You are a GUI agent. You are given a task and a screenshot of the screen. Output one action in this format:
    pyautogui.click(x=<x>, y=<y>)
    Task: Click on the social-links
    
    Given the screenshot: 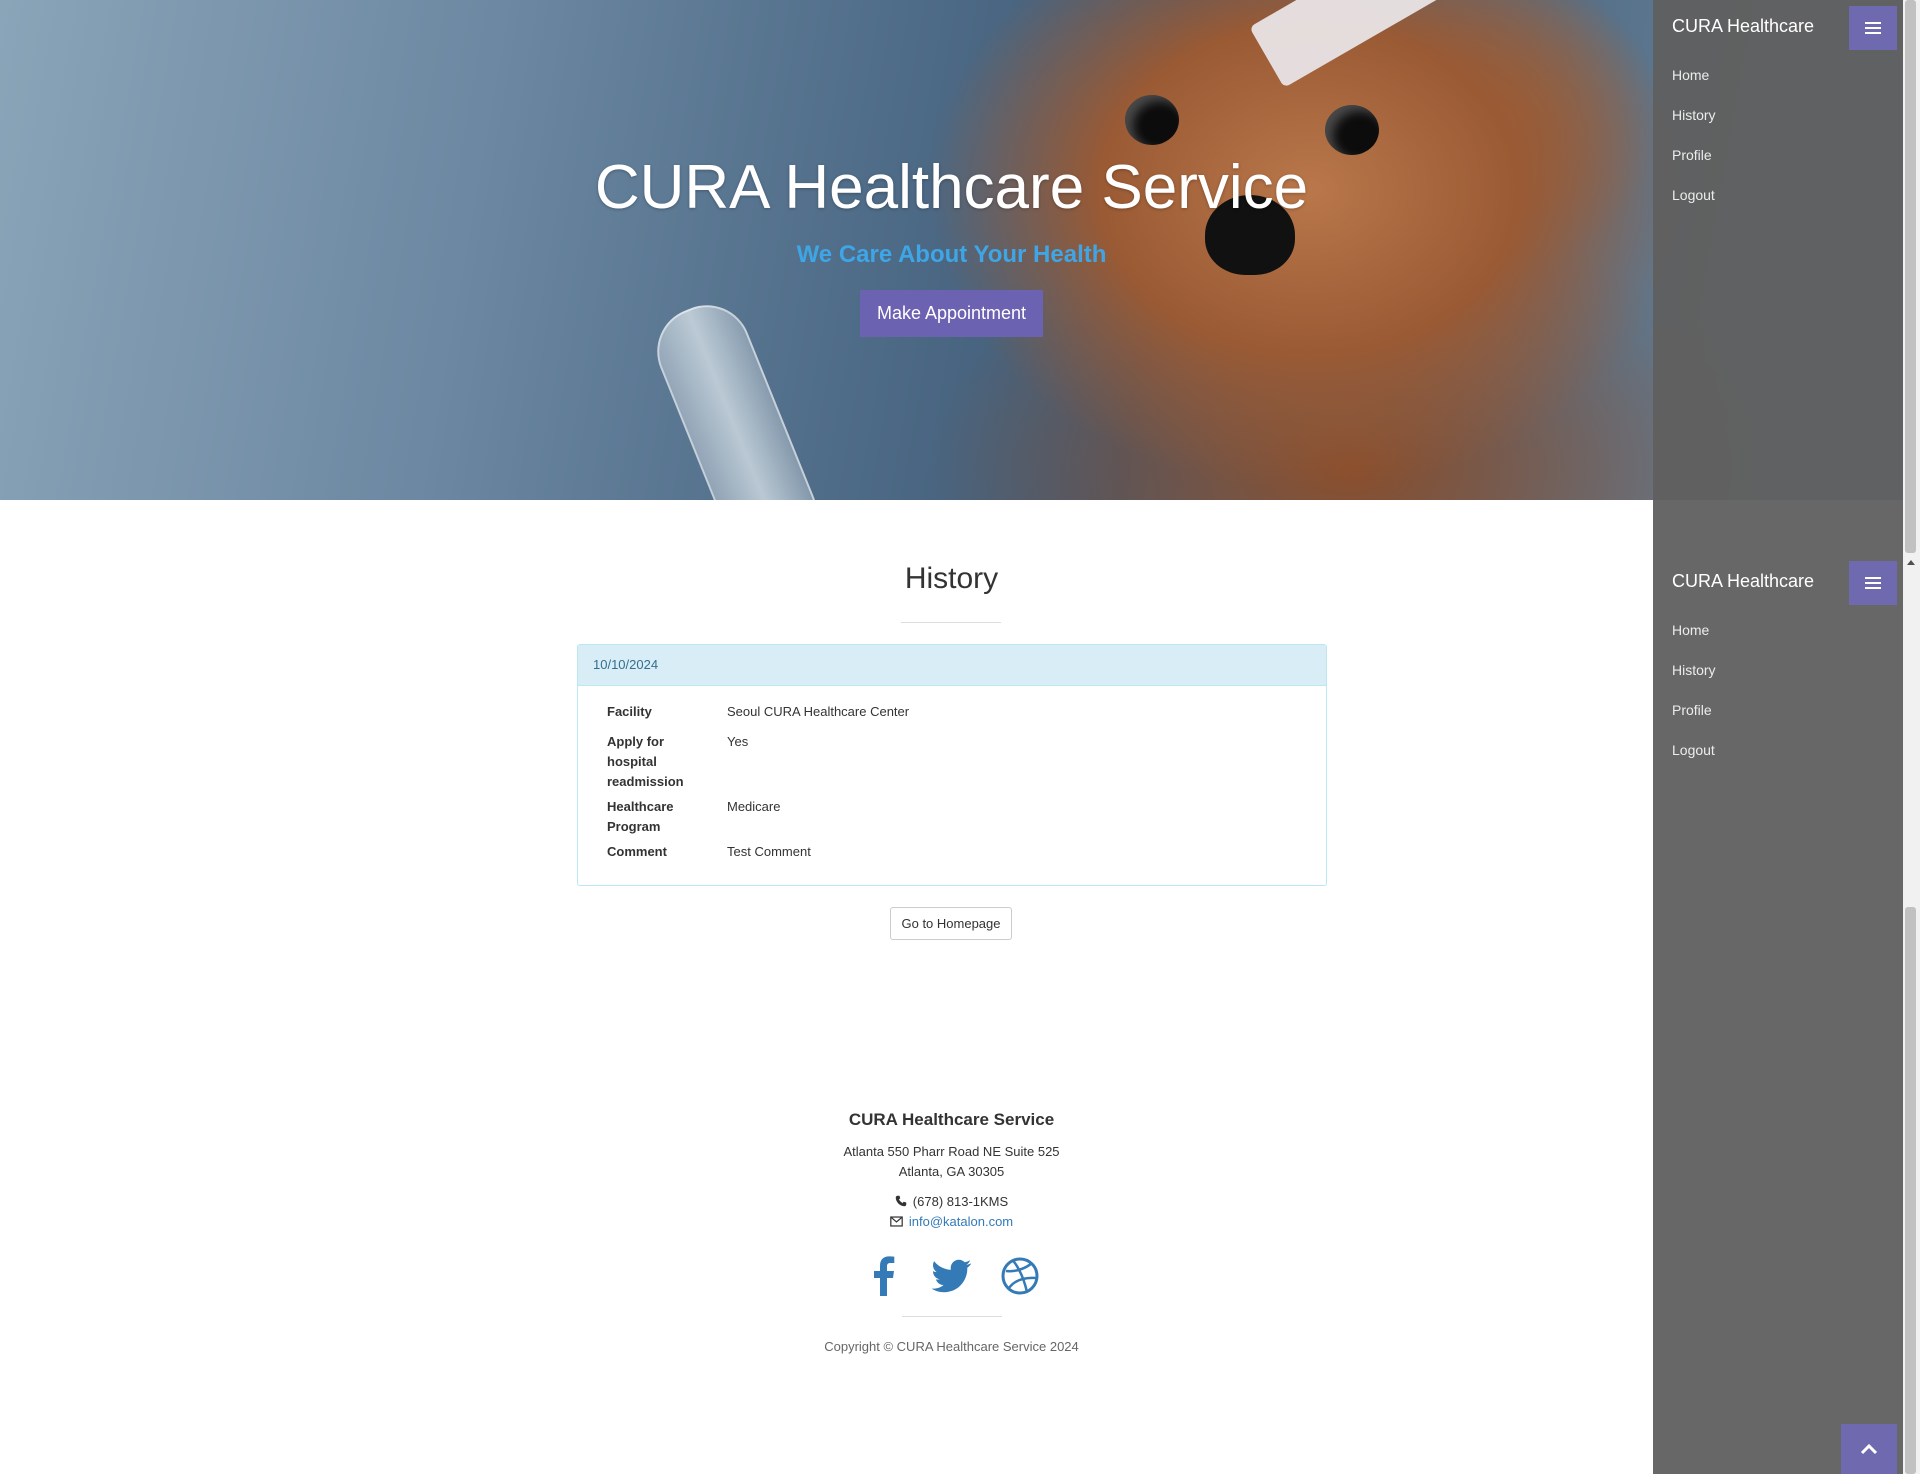 What is the action you would take?
    pyautogui.click(x=951, y=1276)
    